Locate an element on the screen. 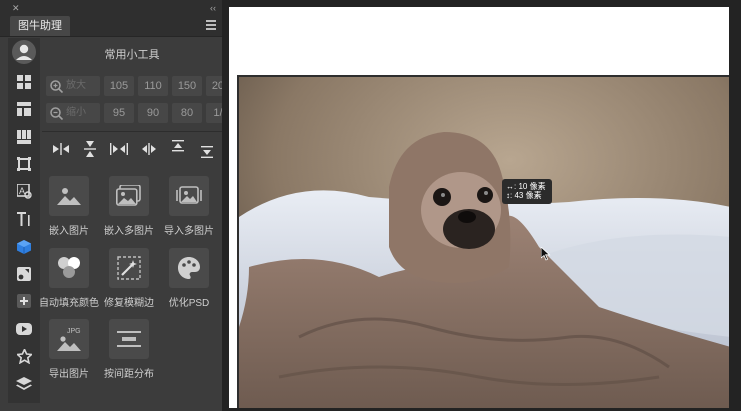 This screenshot has width=741, height=411. arrow-cursor-icon is located at coordinates (545, 256).